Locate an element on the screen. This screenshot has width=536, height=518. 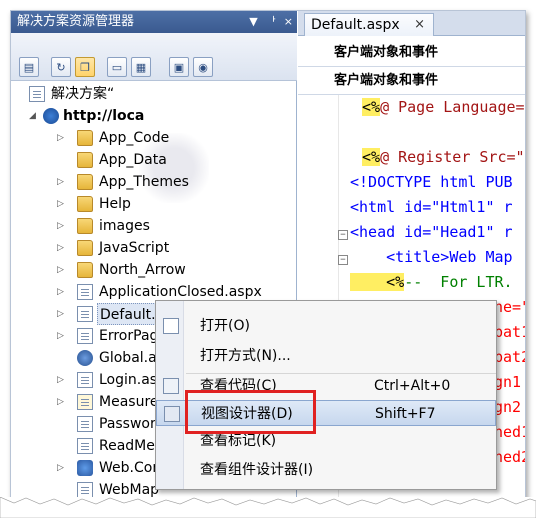
client-objects-combo: 客户端对象和事件 is located at coordinates (411, 53).